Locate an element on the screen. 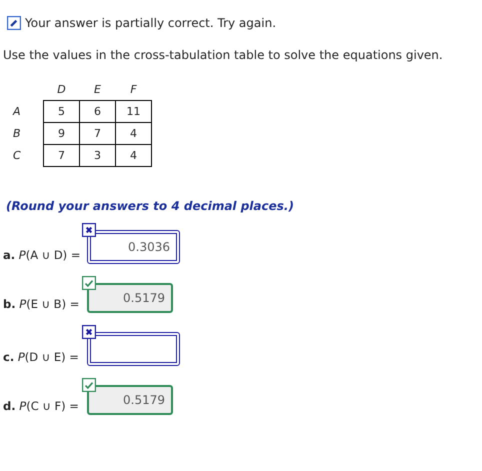  table-cell: 5 is located at coordinates (62, 111).